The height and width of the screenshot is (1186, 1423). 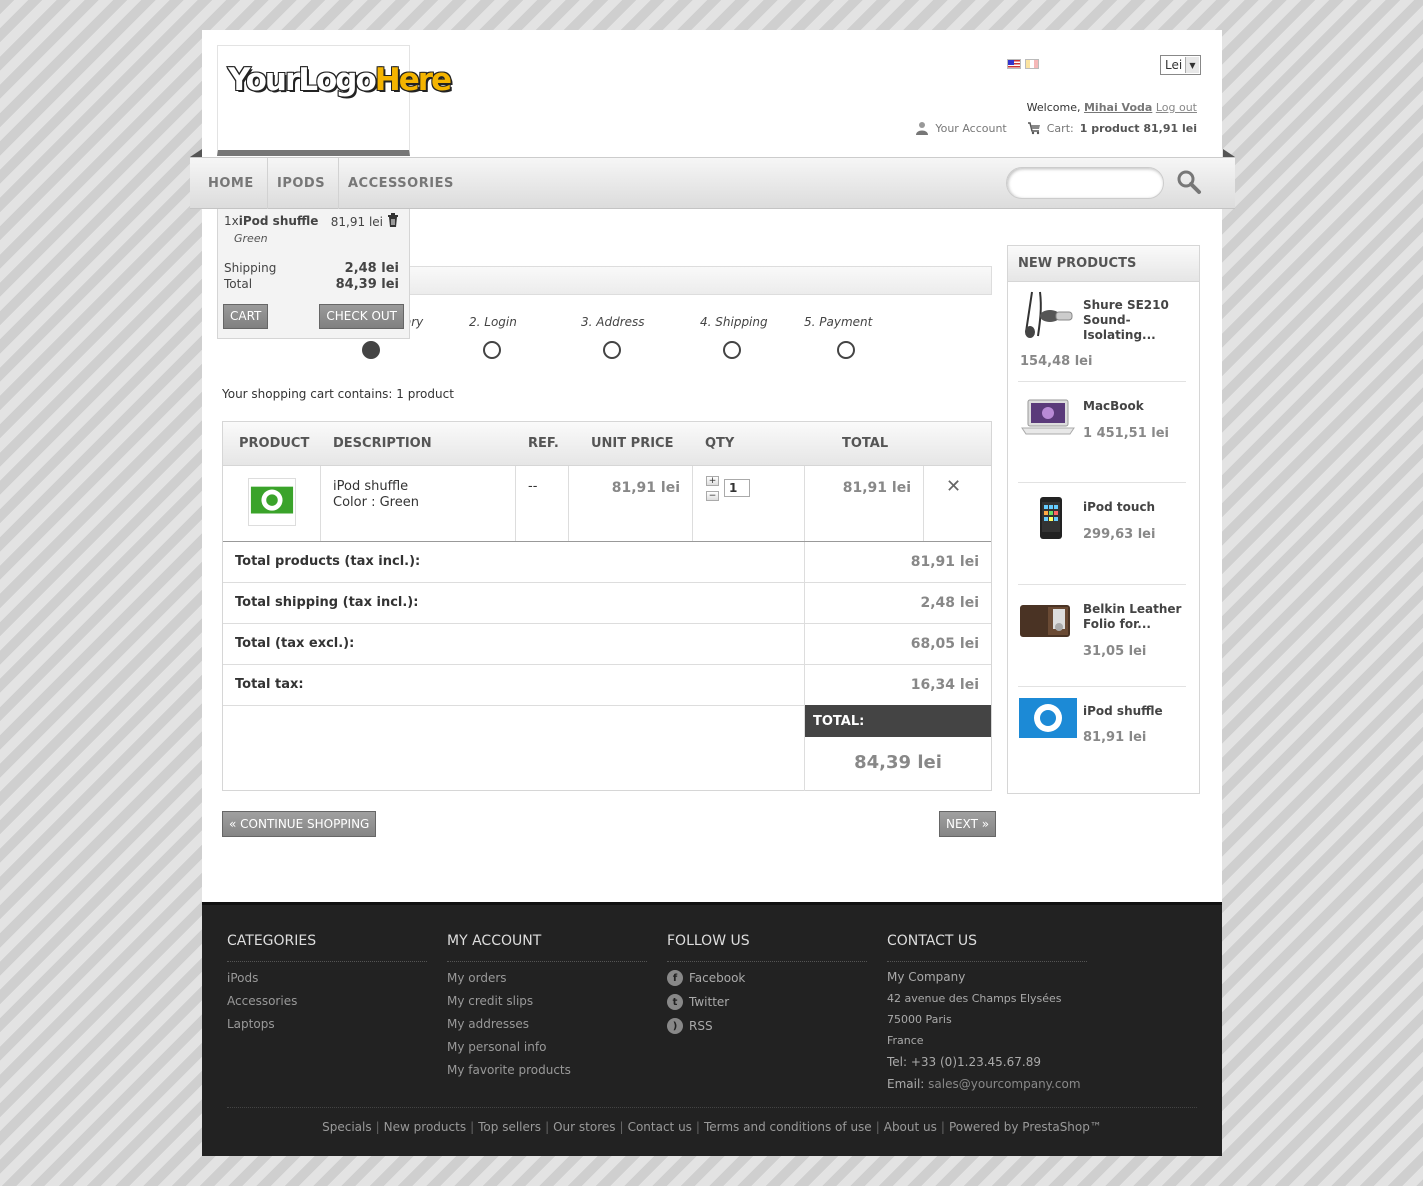 What do you see at coordinates (361, 316) in the screenshot?
I see `checkout-button: CHECK OUT` at bounding box center [361, 316].